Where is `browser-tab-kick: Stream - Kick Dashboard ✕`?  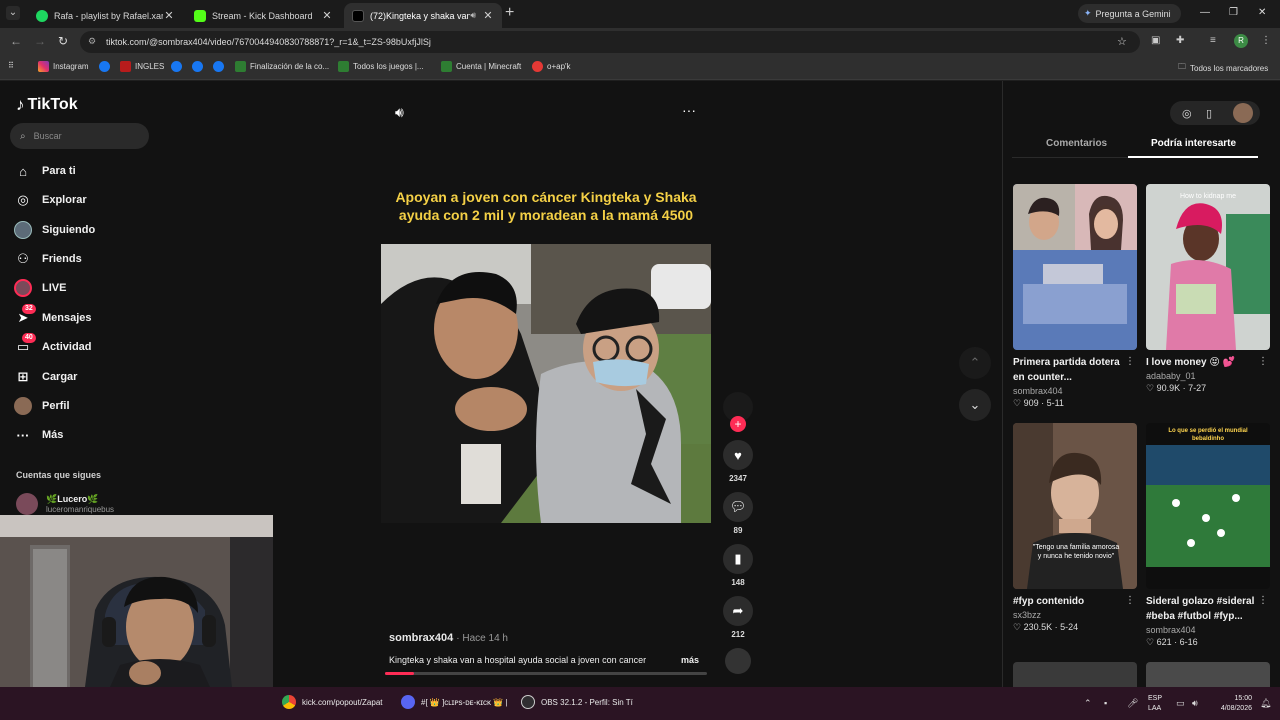
browser-tab-kick: Stream - Kick Dashboard ✕ is located at coordinates (263, 15).